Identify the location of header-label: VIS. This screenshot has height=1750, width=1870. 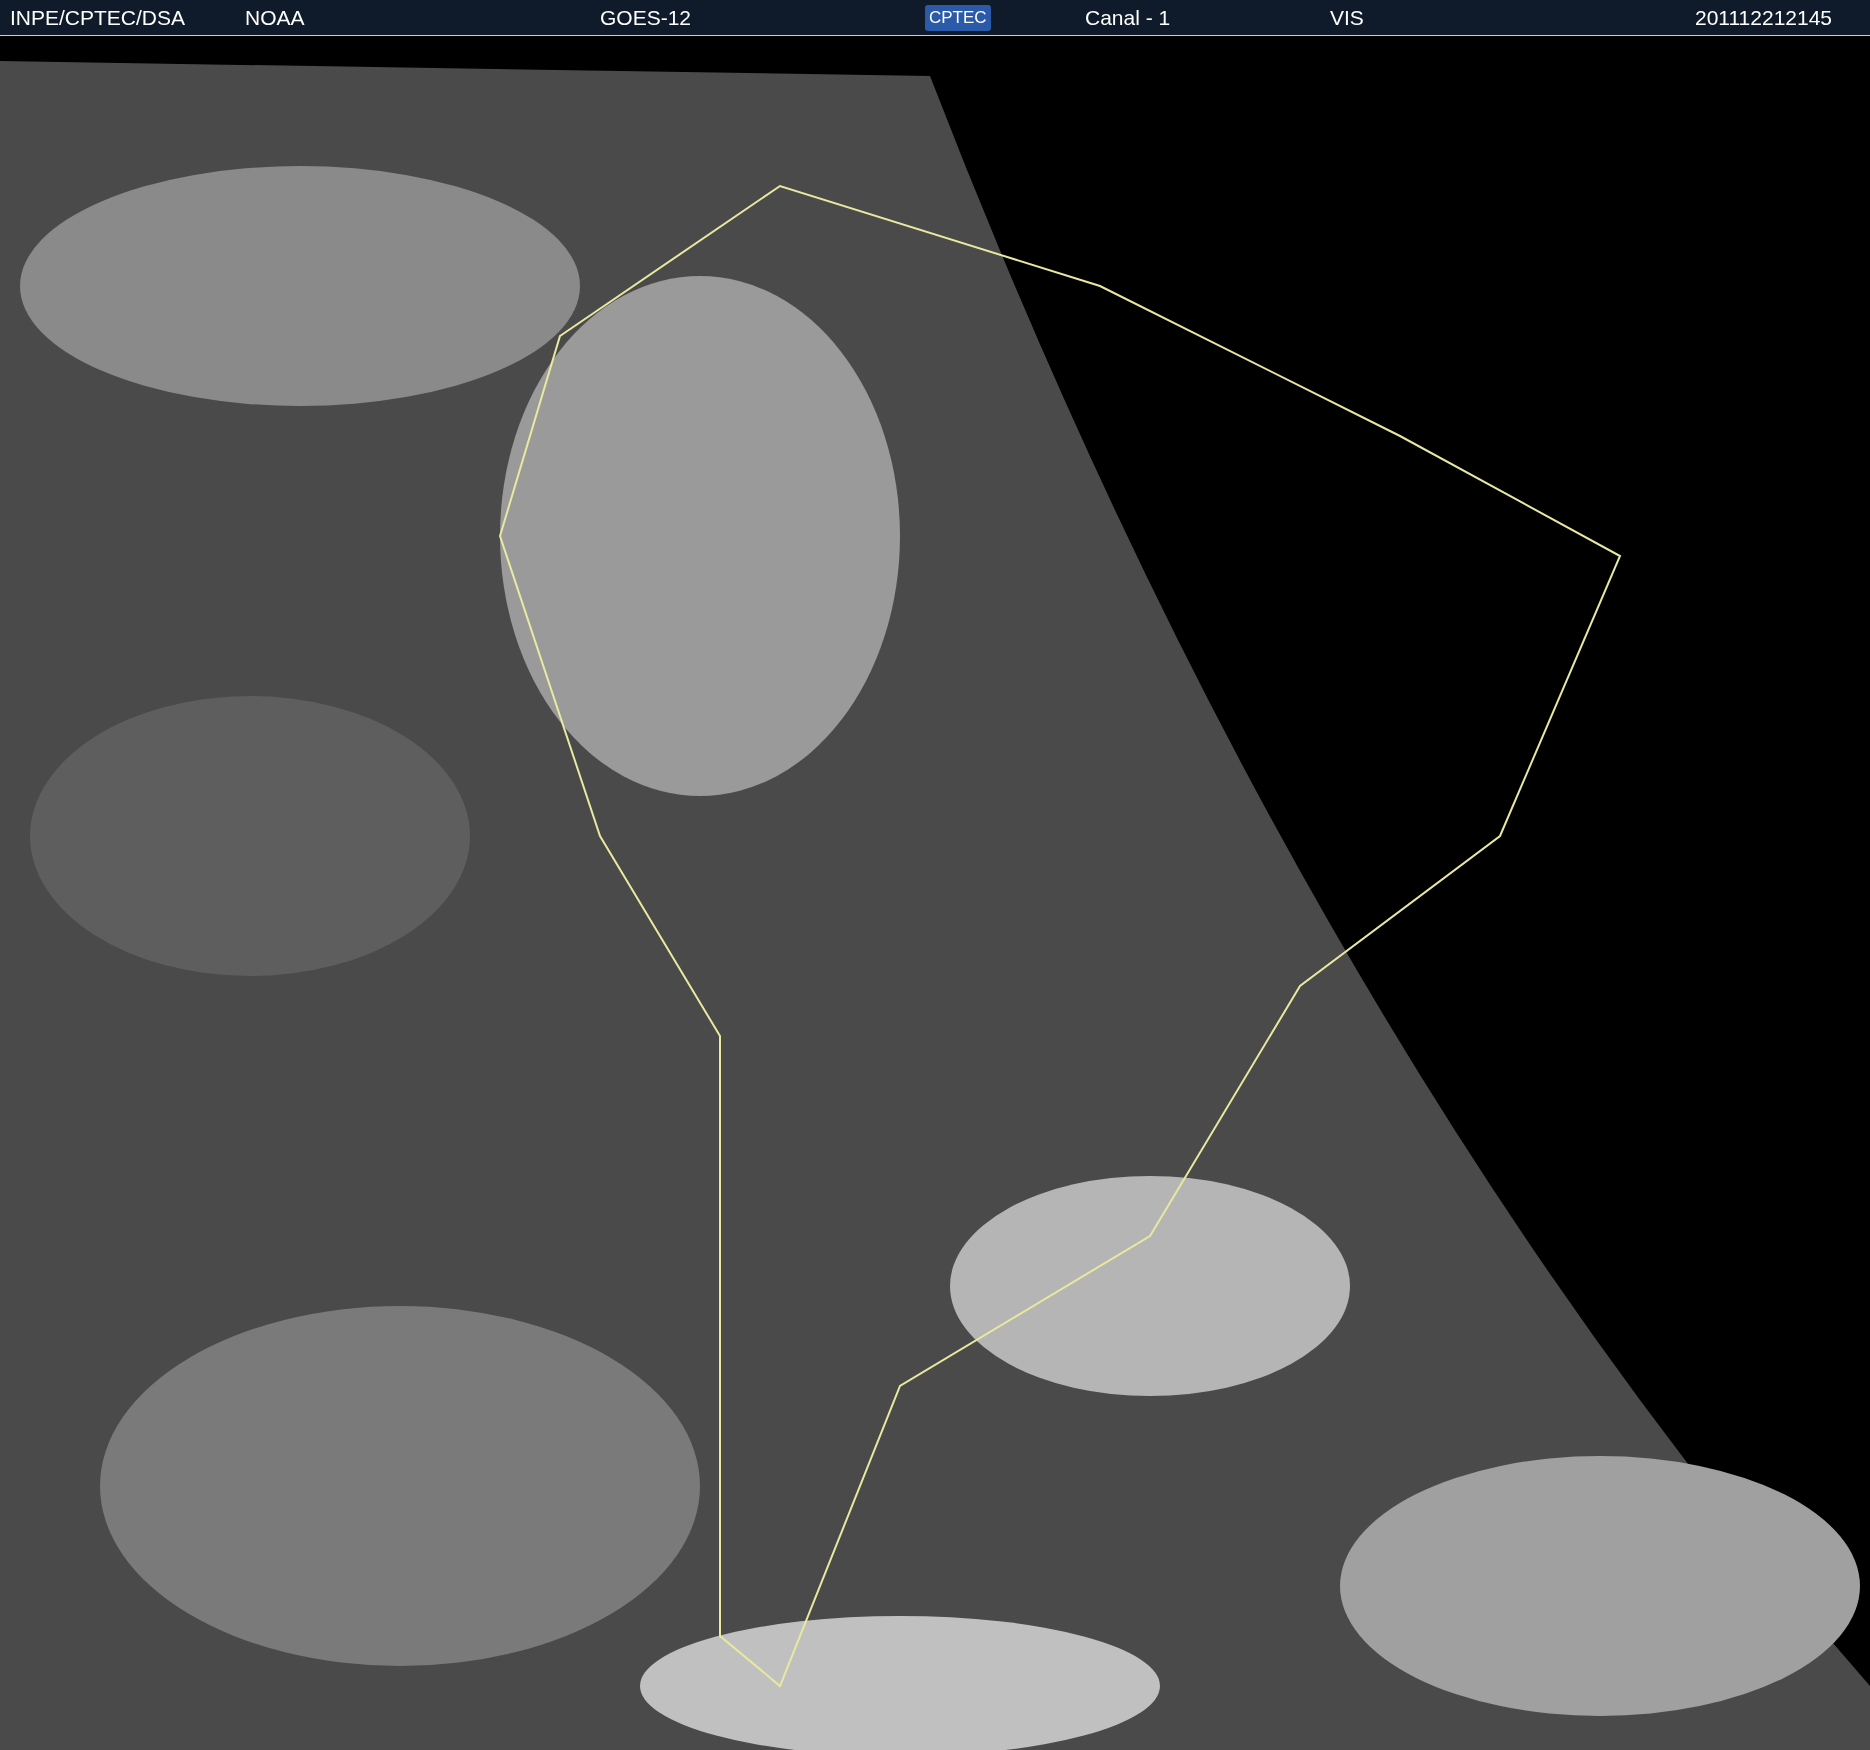
(1347, 17).